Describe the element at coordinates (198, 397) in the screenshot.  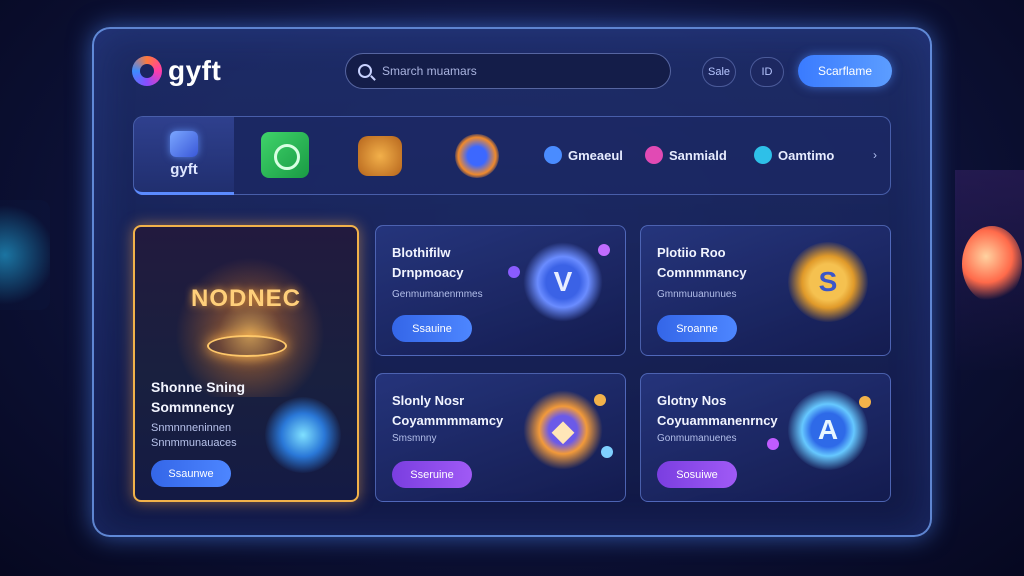
I see `featured-title: Shonne Sning Sommnency` at that location.